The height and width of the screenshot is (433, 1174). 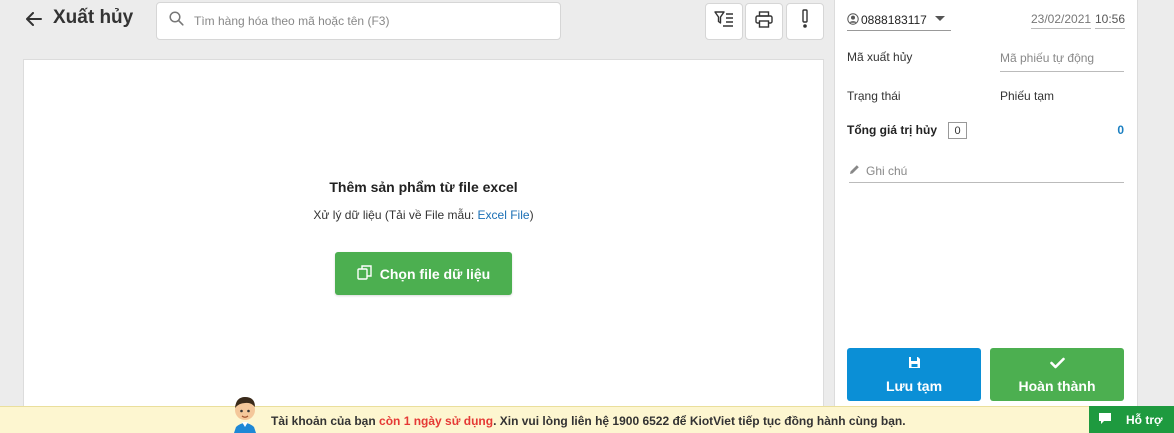 What do you see at coordinates (854, 171) in the screenshot?
I see `pencil-icon` at bounding box center [854, 171].